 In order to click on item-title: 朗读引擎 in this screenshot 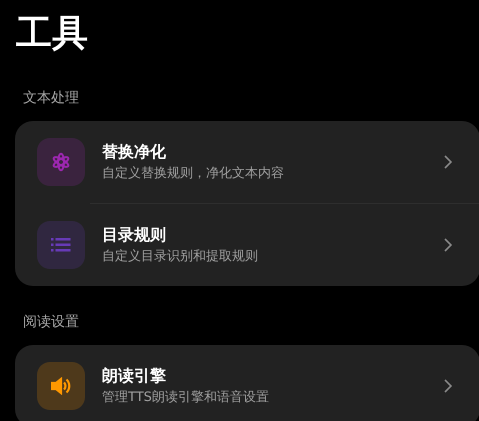, I will do `click(134, 375)`.